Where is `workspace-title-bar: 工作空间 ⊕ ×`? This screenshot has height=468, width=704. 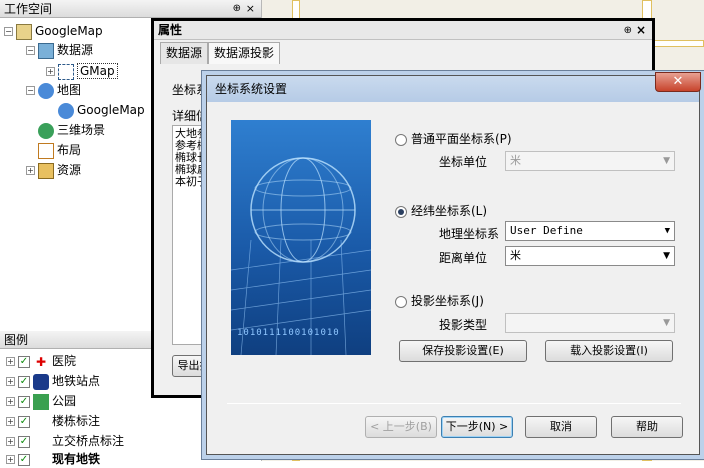 workspace-title-bar: 工作空间 ⊕ × is located at coordinates (130, 9).